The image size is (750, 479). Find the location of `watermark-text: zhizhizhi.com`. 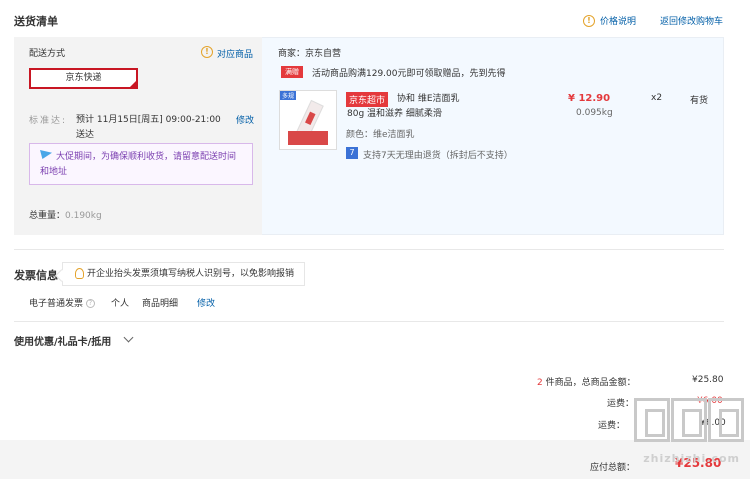

watermark-text: zhizhizhi.com is located at coordinates (691, 458).